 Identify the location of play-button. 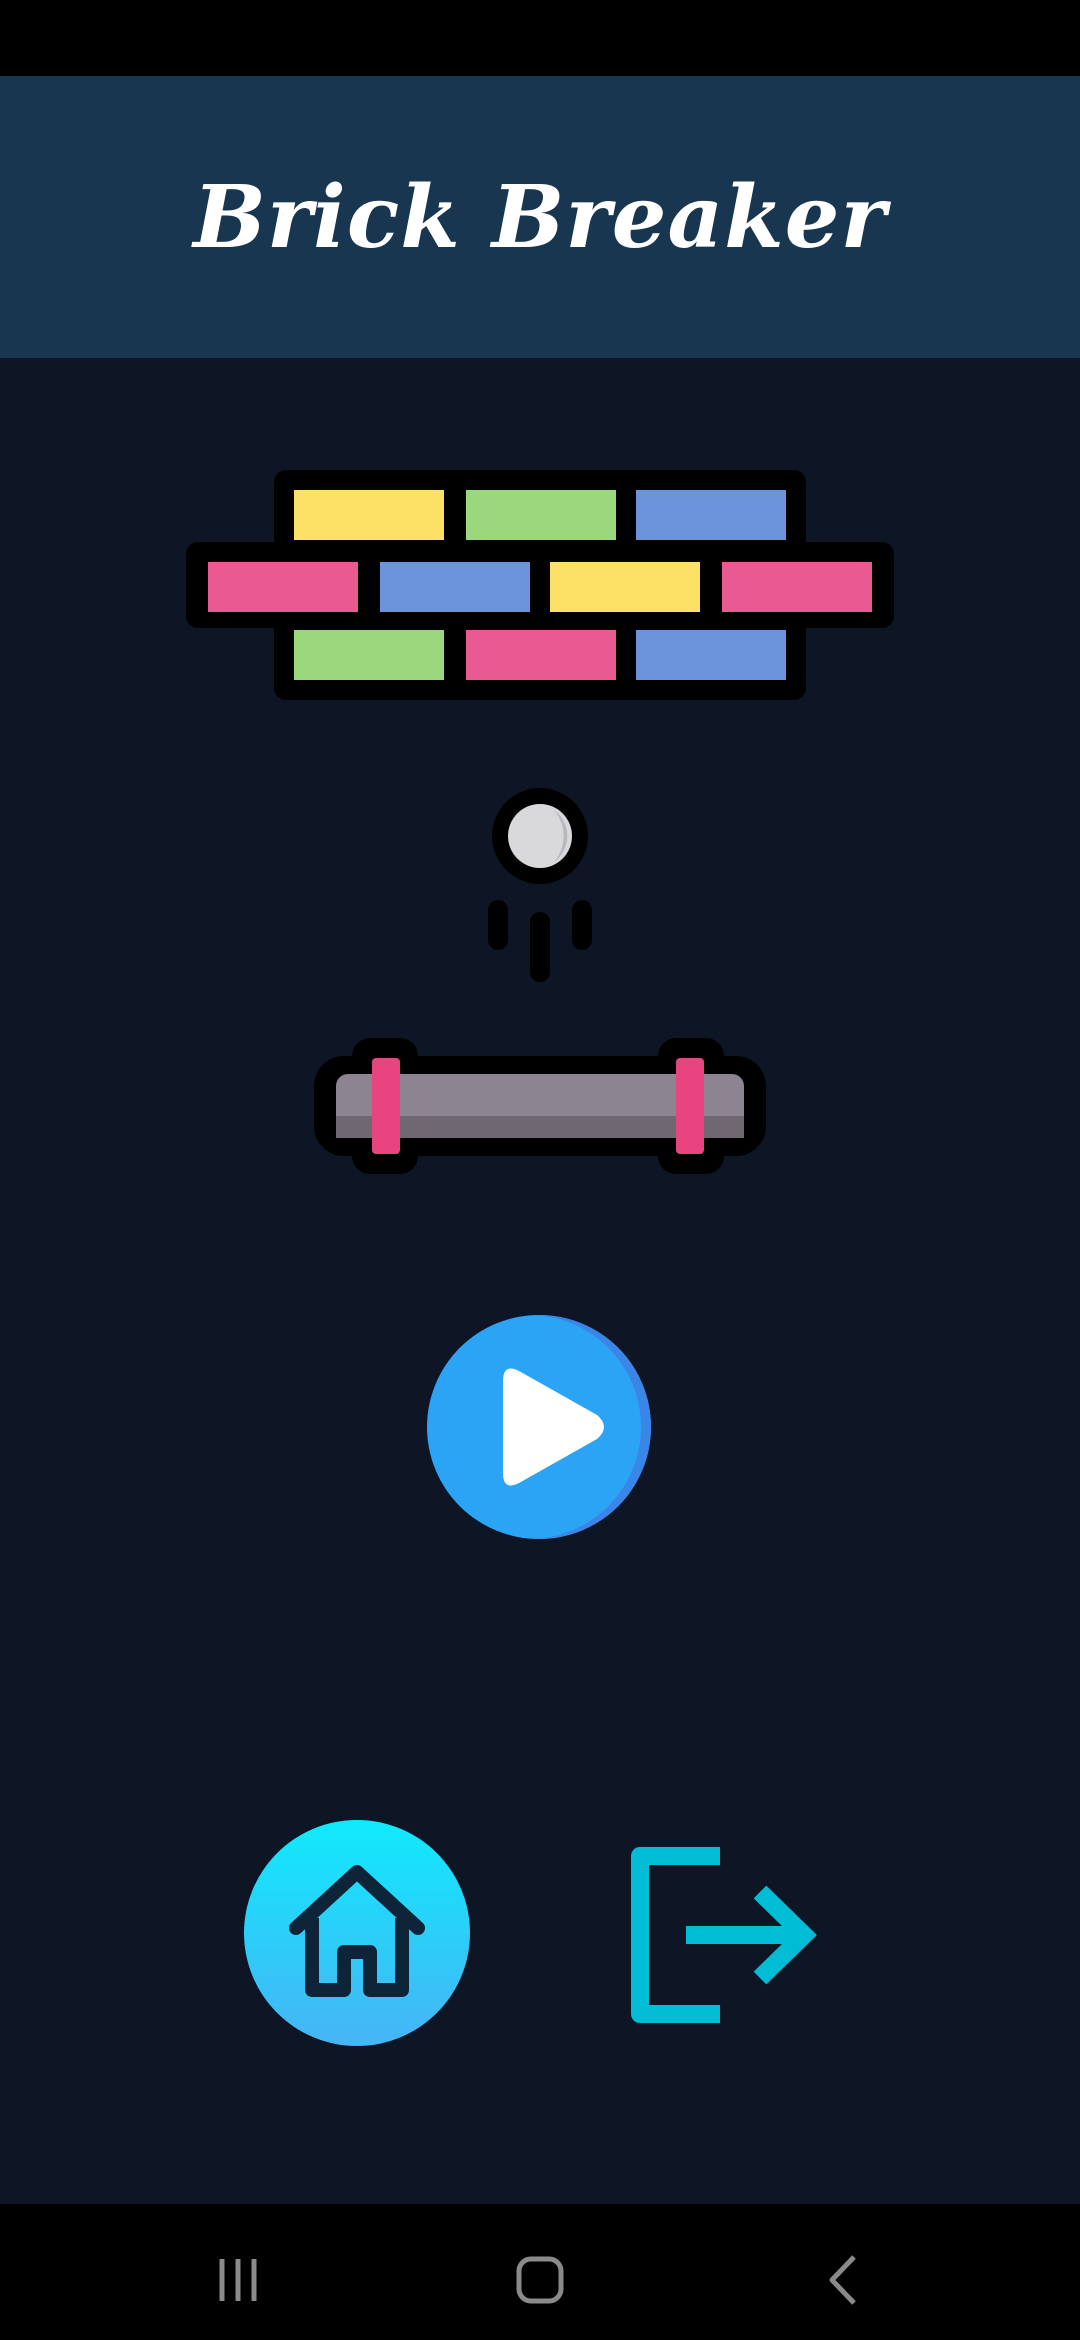
(539, 1427).